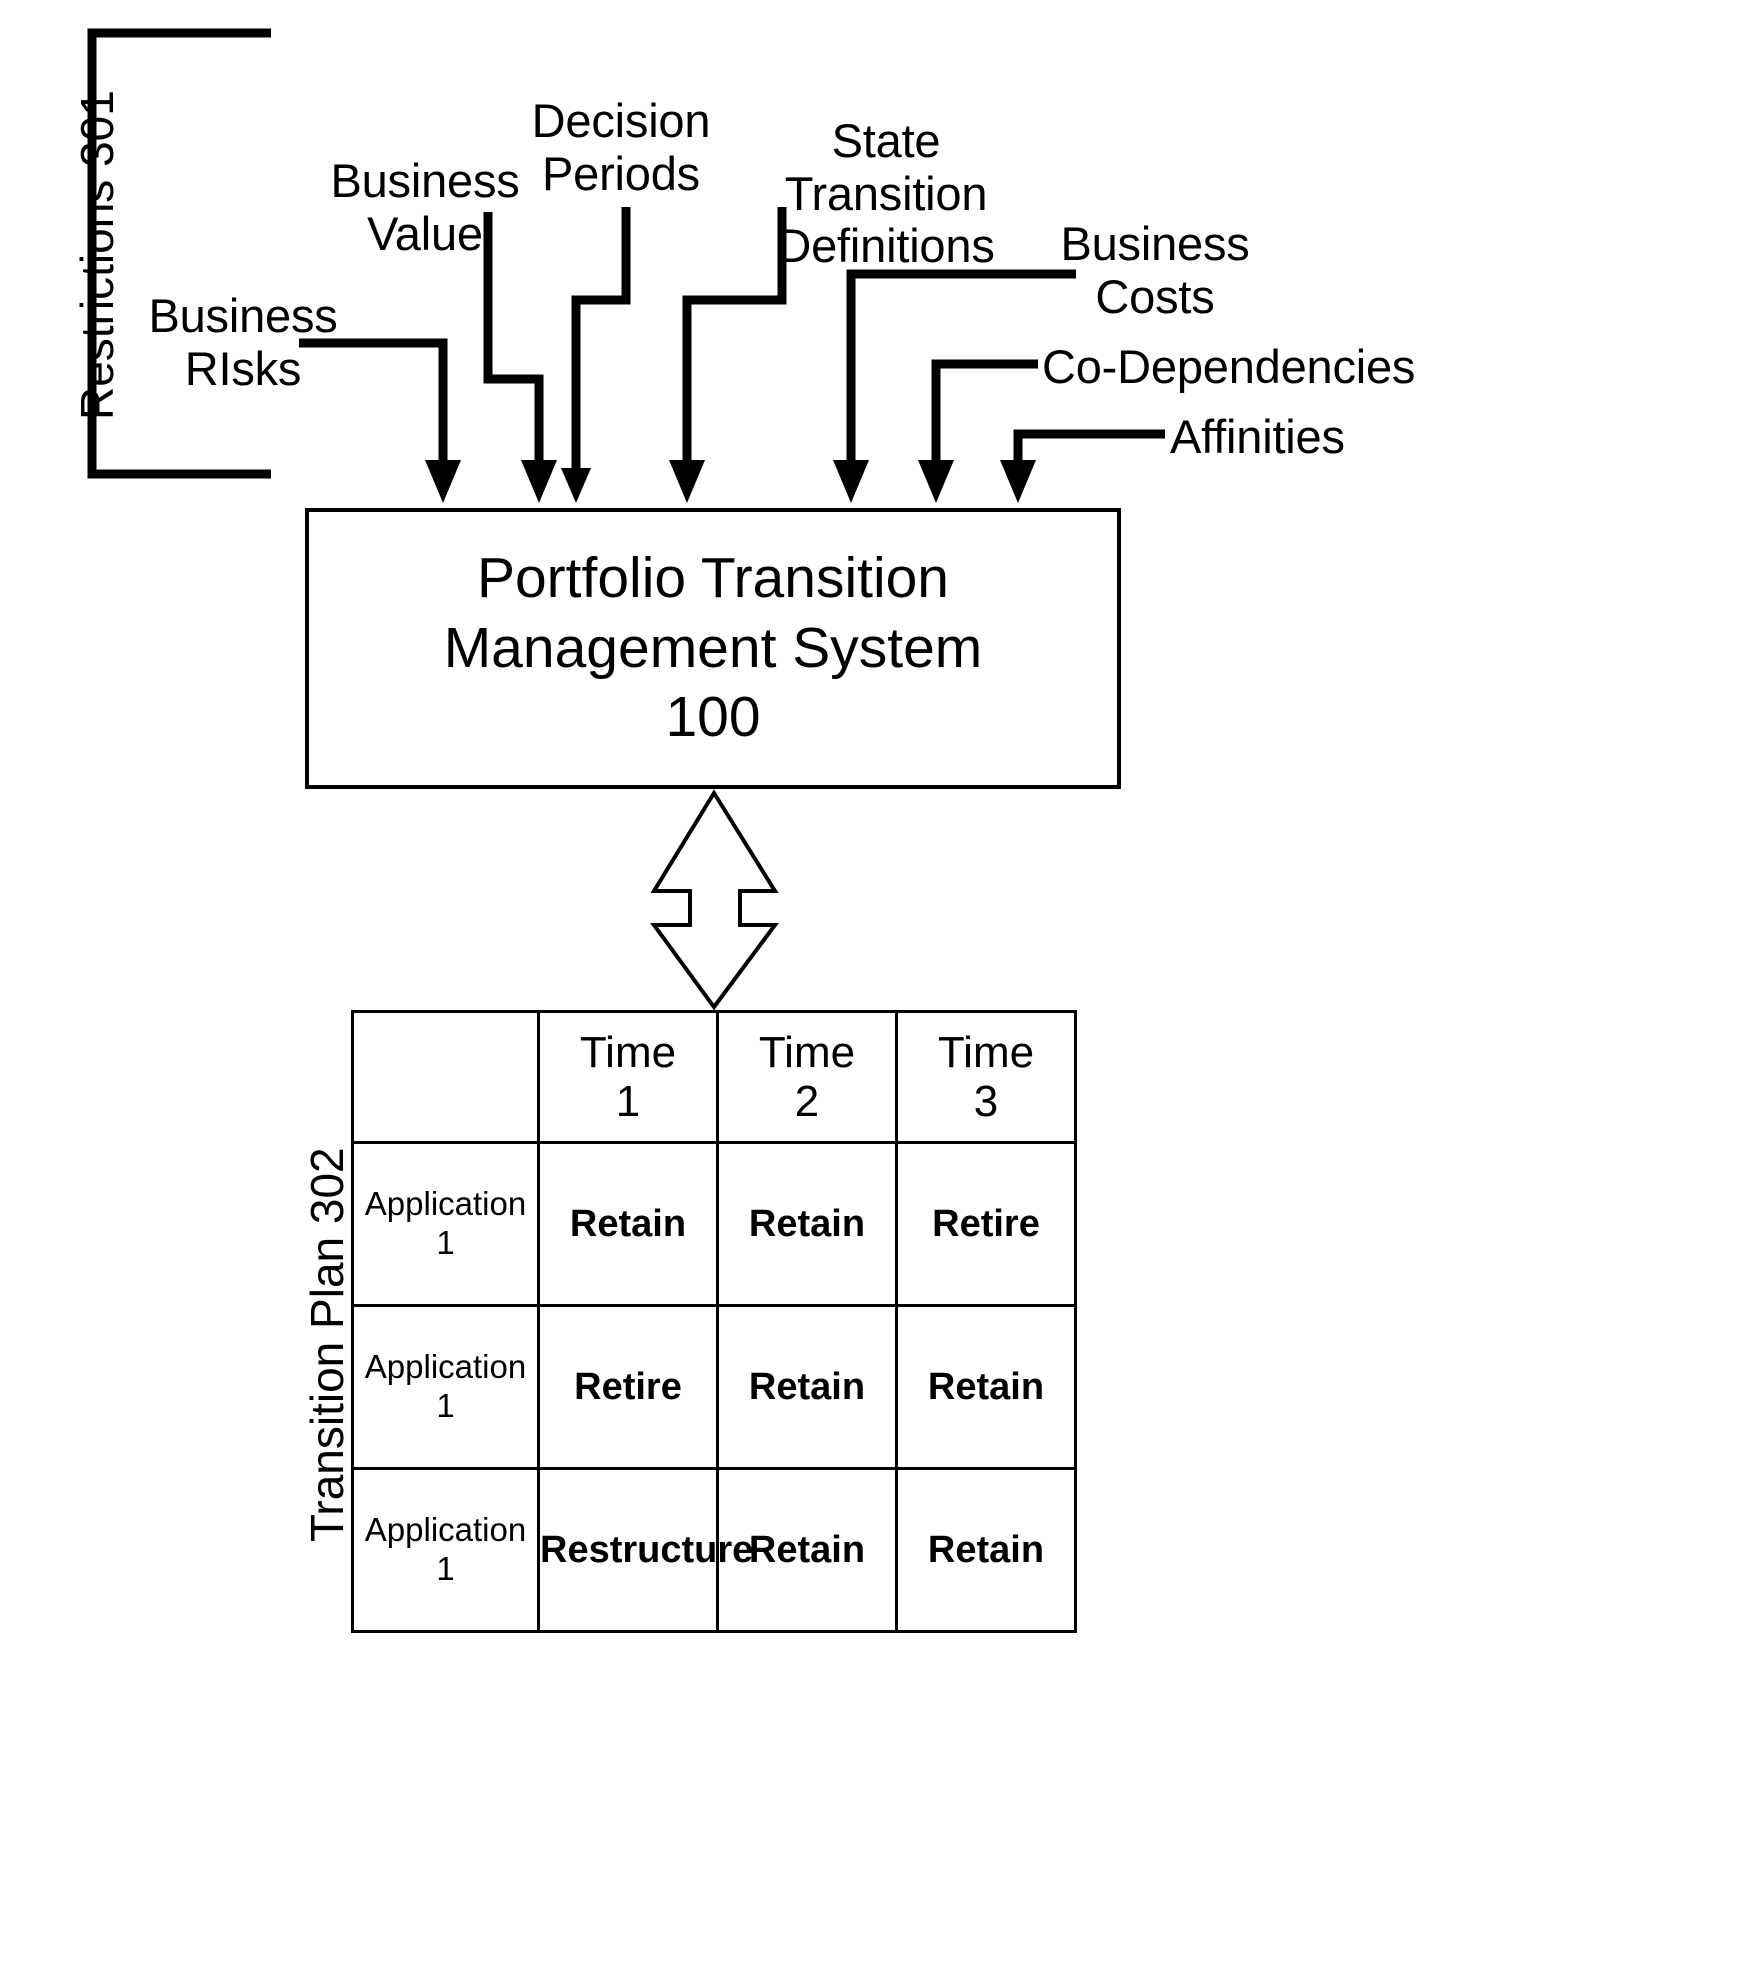 The height and width of the screenshot is (1962, 1753). Describe the element at coordinates (1155, 270) in the screenshot. I see `input-label-business-costs: Business Costs` at that location.